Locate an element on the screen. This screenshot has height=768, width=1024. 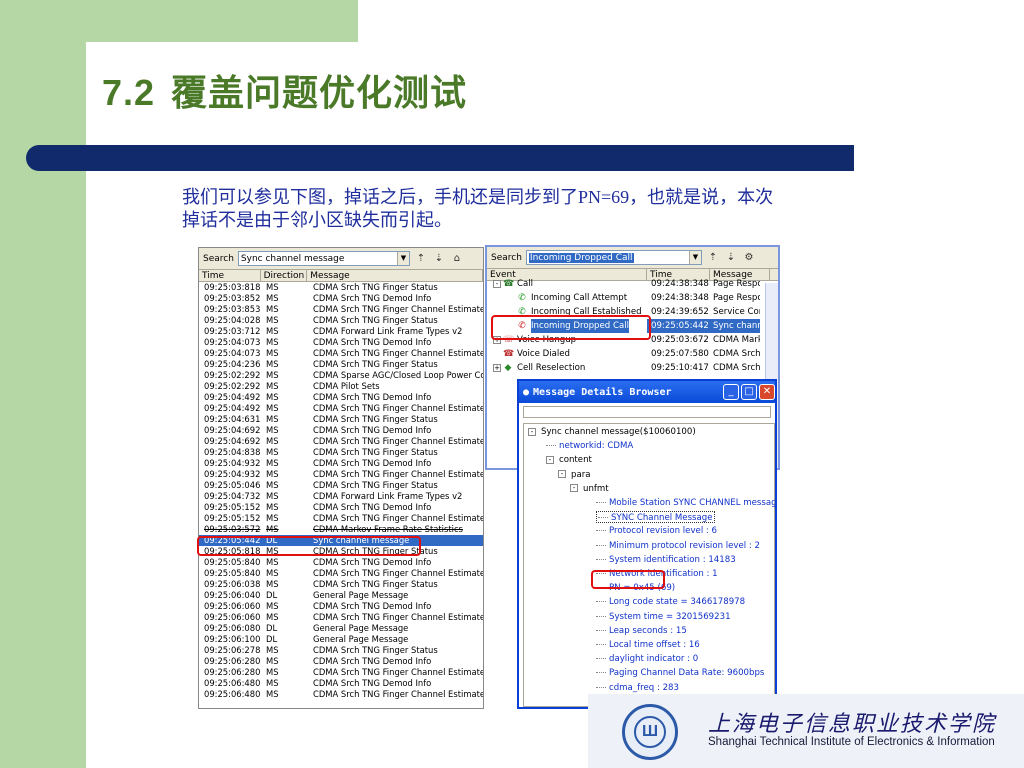
tree-node: SYNC Channel Message is located at coordinates (655, 517).